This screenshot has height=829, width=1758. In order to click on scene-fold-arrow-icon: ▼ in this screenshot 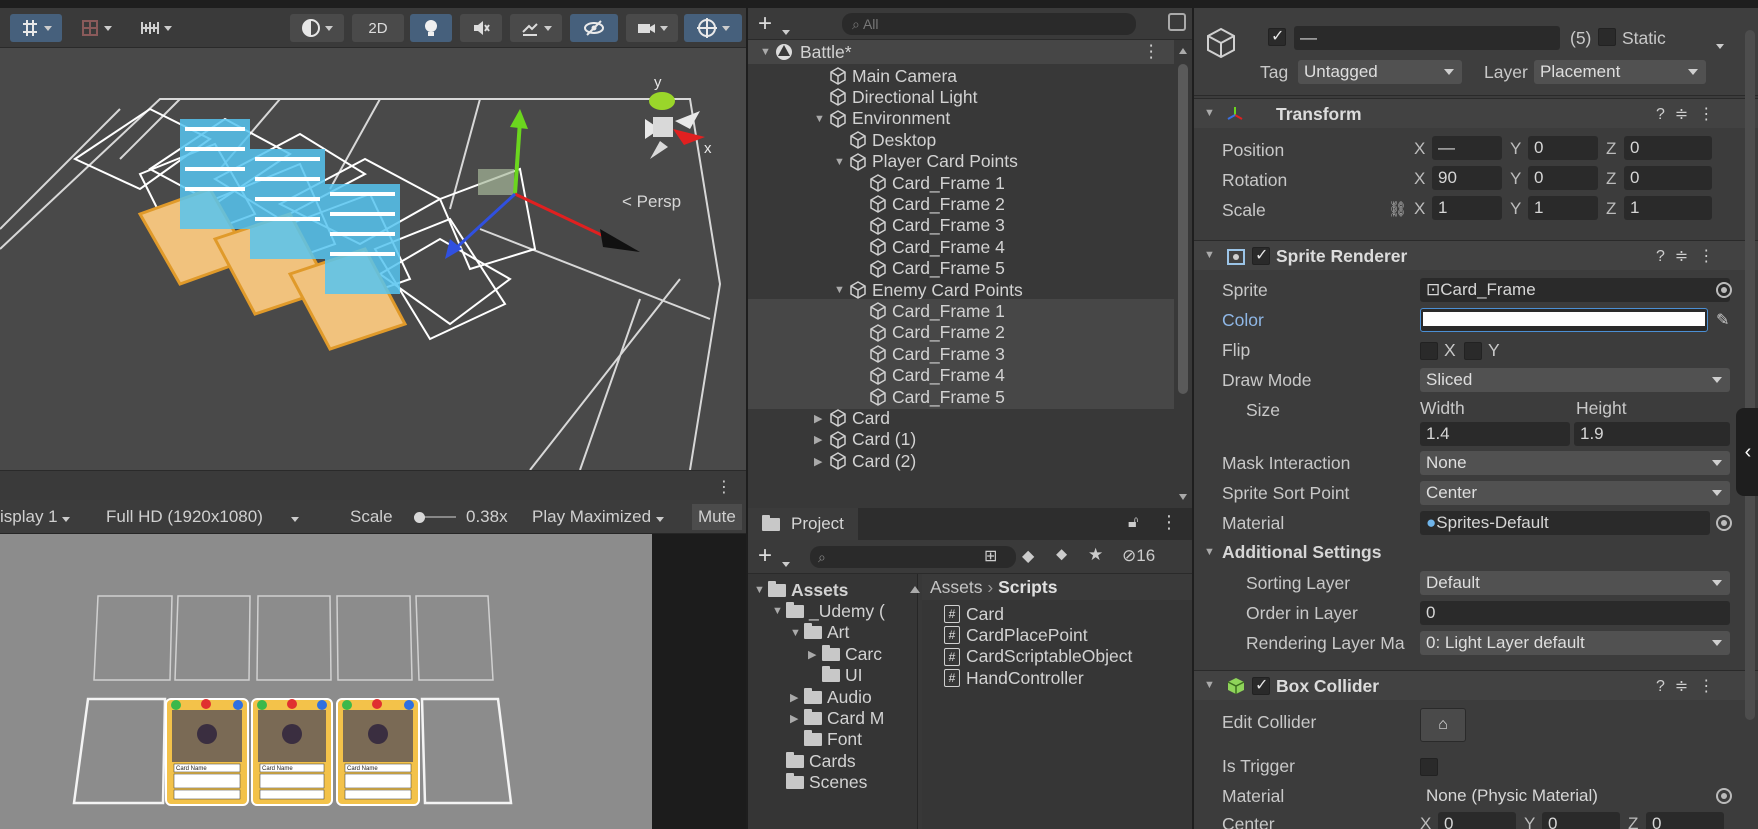, I will do `click(767, 52)`.